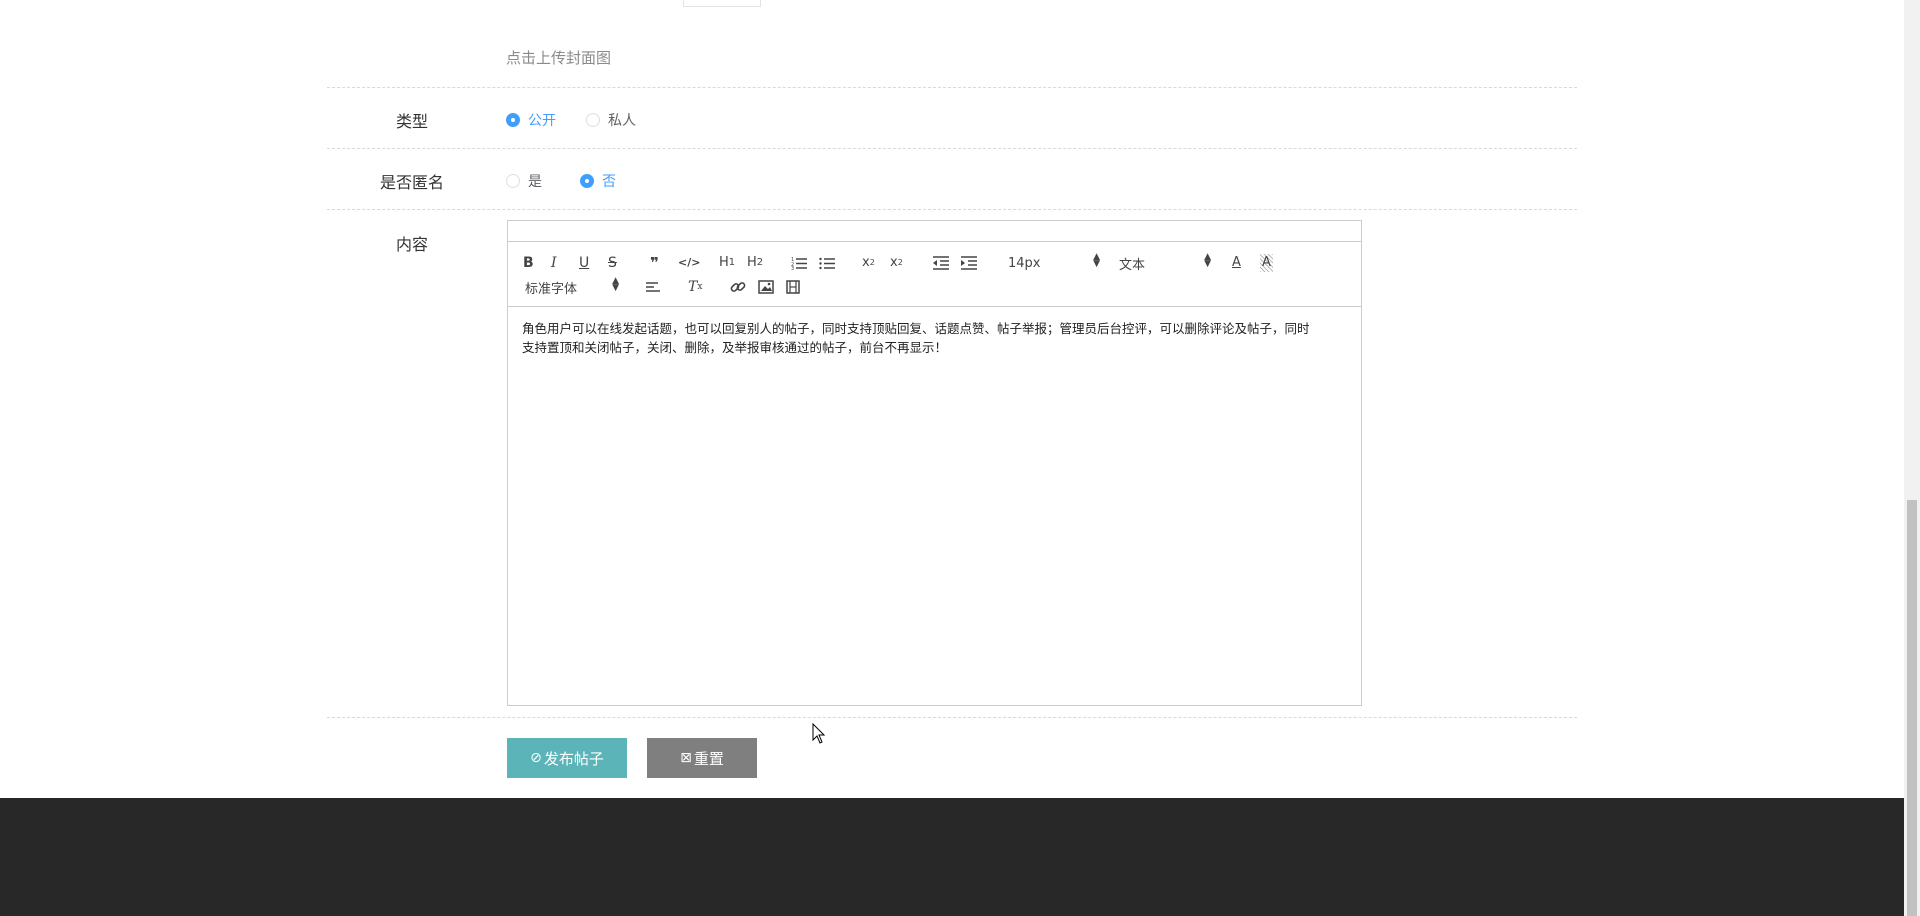 This screenshot has width=1920, height=916. I want to click on reset-button: ⊠ 重置, so click(702, 758).